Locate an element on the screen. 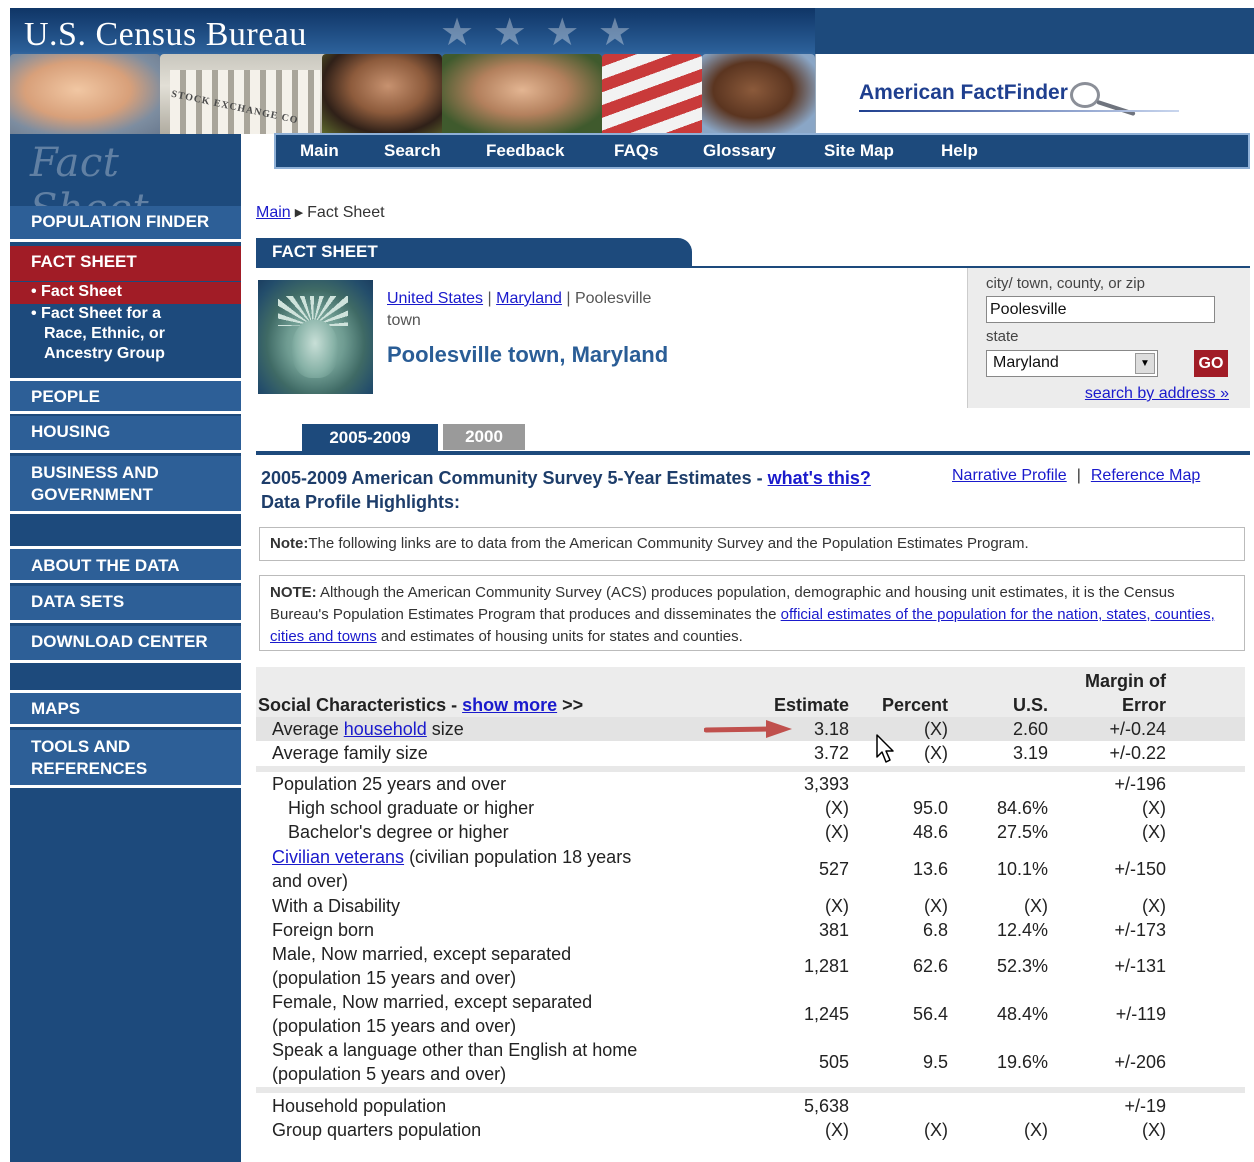 This screenshot has height=1162, width=1254. cell-us: (X) is located at coordinates (1036, 1130).